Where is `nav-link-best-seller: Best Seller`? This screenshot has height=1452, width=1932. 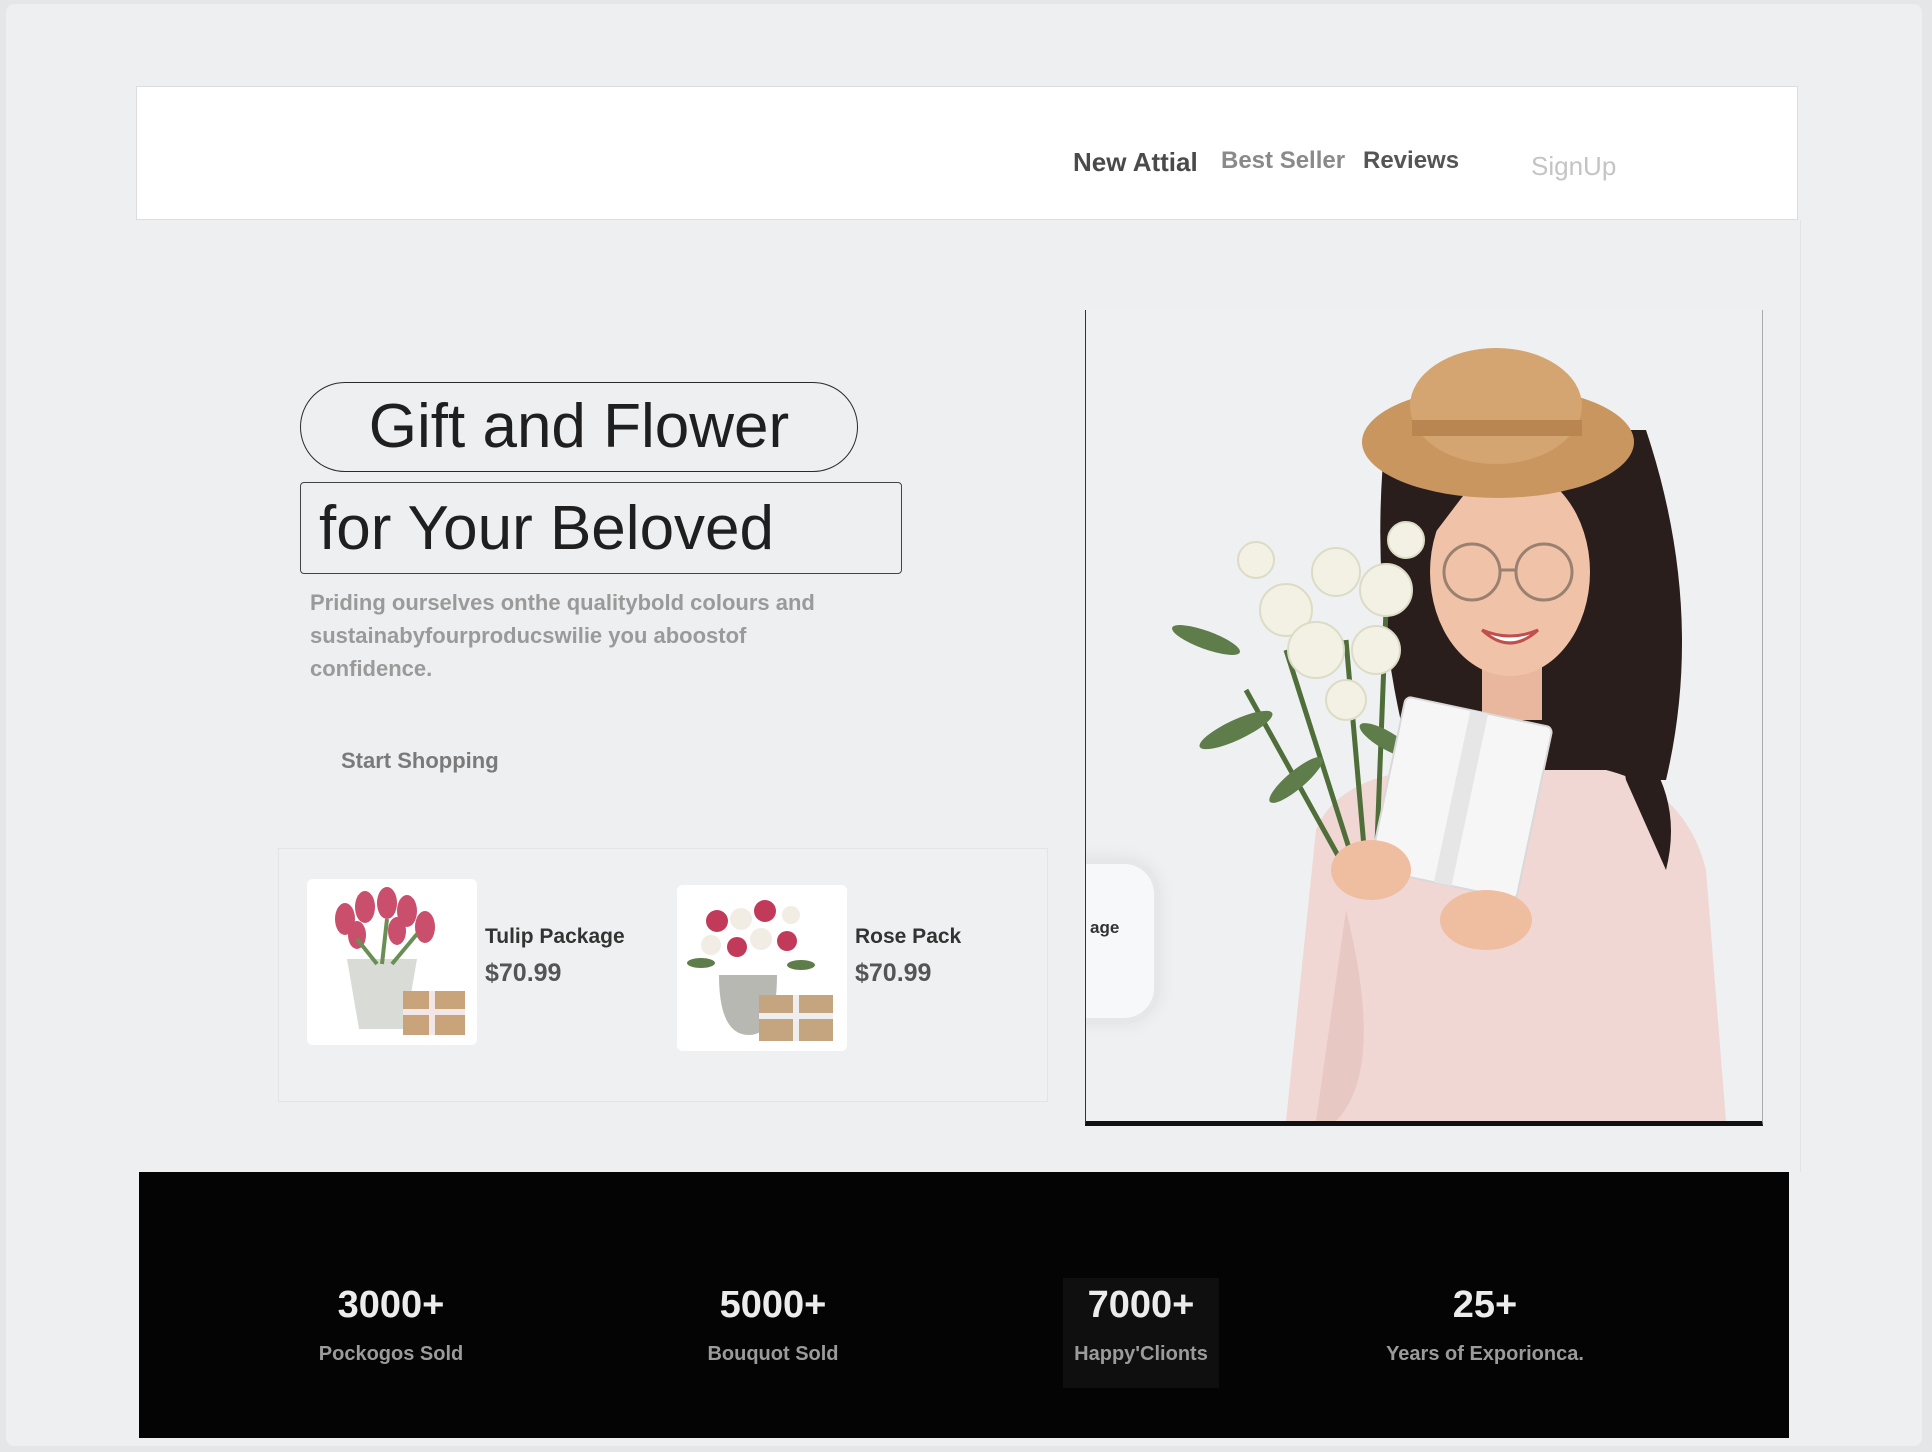 nav-link-best-seller: Best Seller is located at coordinates (1283, 161).